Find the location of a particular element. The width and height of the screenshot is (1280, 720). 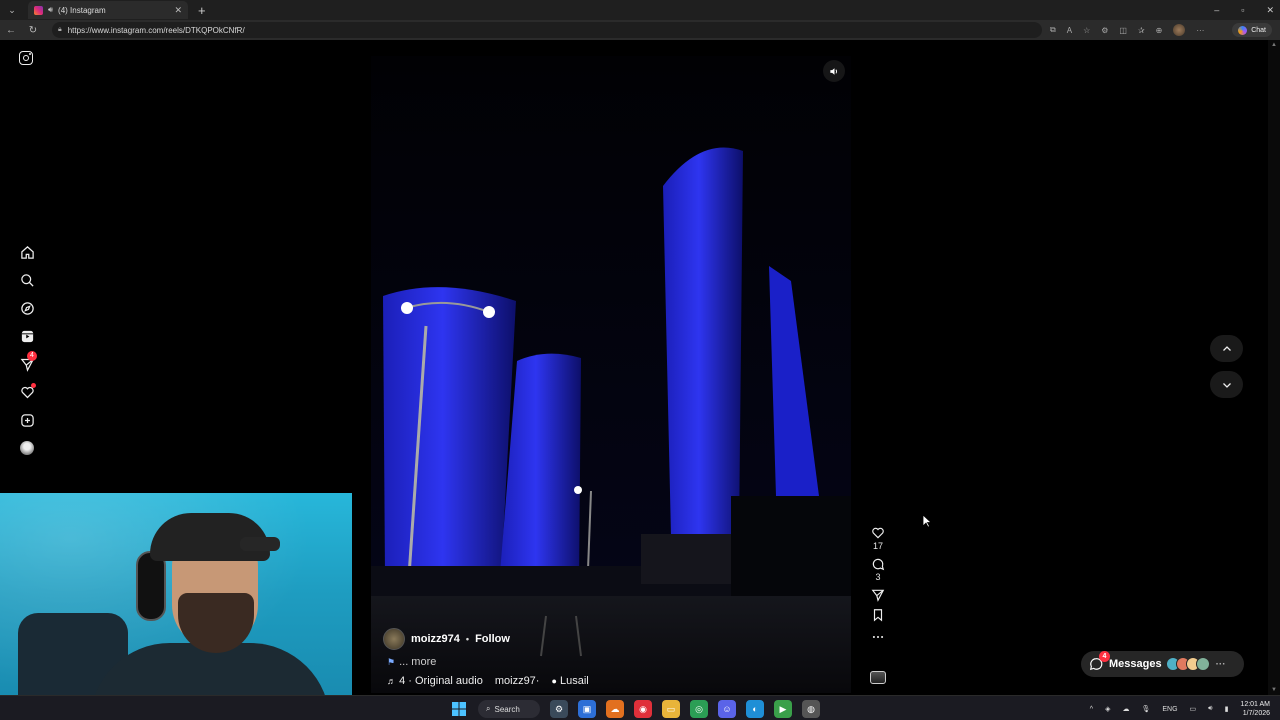

author-avatar is located at coordinates (394, 639).